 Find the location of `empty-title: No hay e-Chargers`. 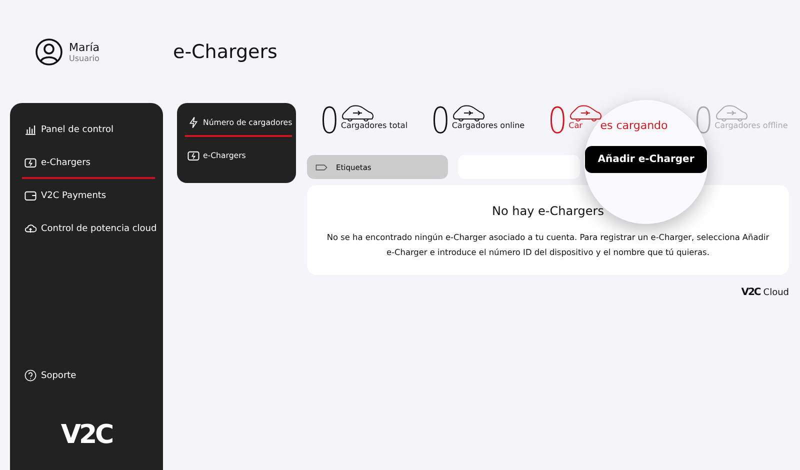

empty-title: No hay e-Chargers is located at coordinates (548, 211).